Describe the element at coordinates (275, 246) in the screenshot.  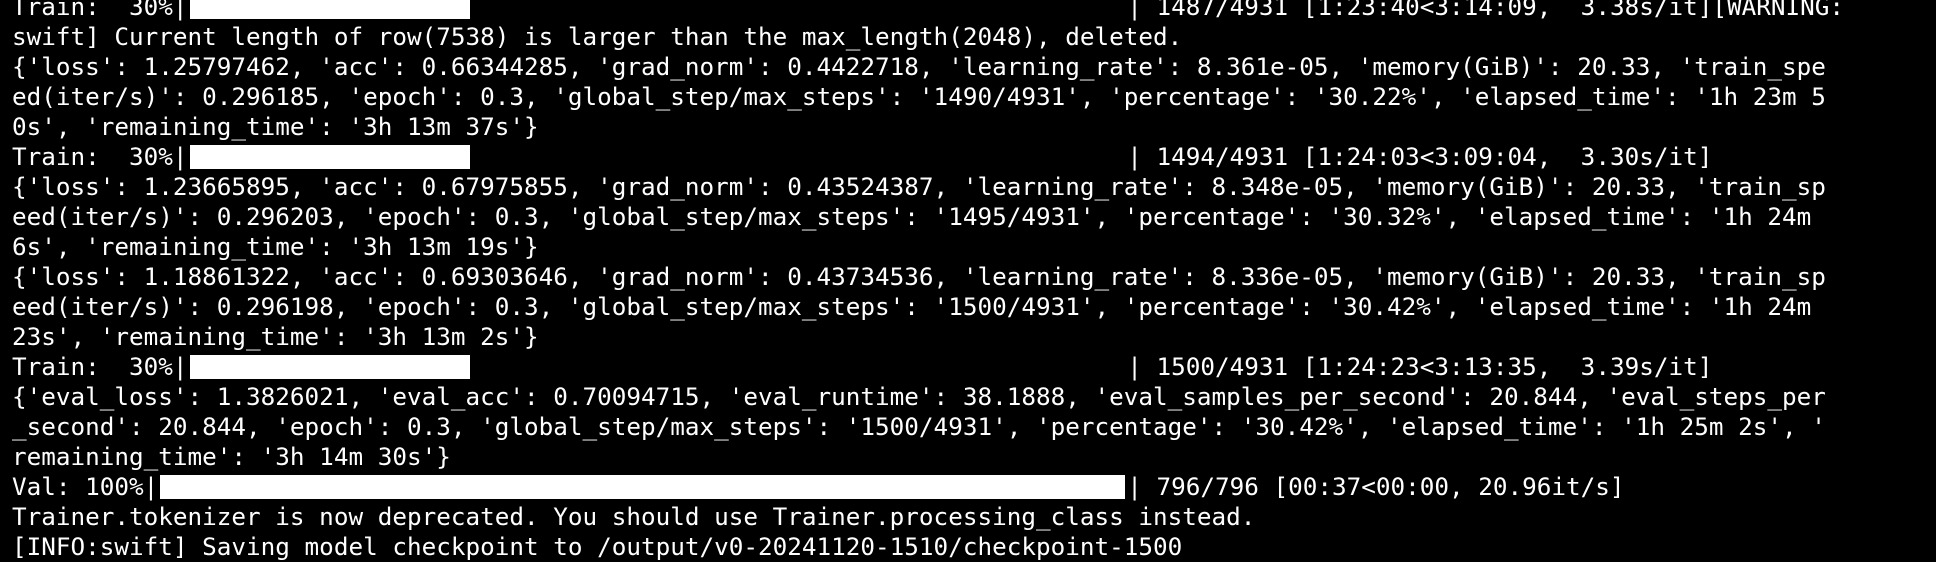
I see `log-line: 6s', 'remaining_time': '3h 13m 19s'}` at that location.